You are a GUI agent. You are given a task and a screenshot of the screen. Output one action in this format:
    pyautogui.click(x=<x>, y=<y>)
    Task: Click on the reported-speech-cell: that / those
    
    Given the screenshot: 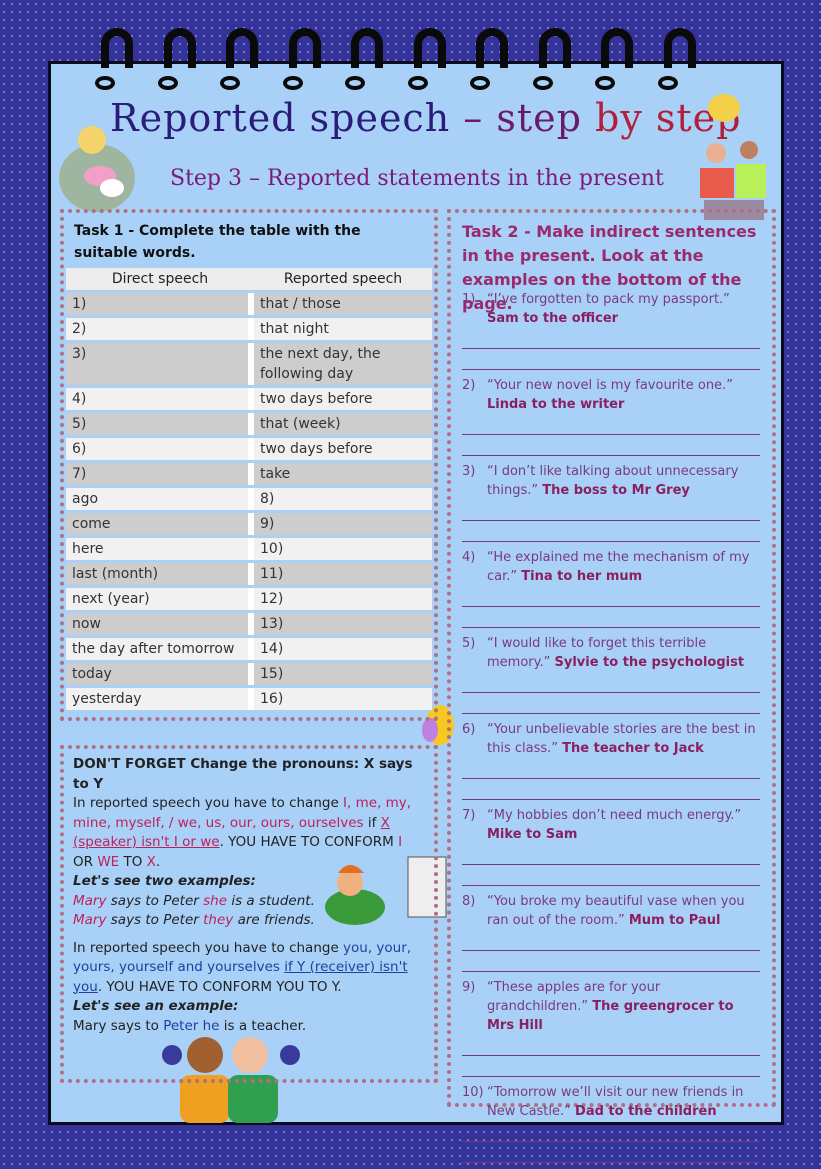 What is the action you would take?
    pyautogui.click(x=343, y=304)
    